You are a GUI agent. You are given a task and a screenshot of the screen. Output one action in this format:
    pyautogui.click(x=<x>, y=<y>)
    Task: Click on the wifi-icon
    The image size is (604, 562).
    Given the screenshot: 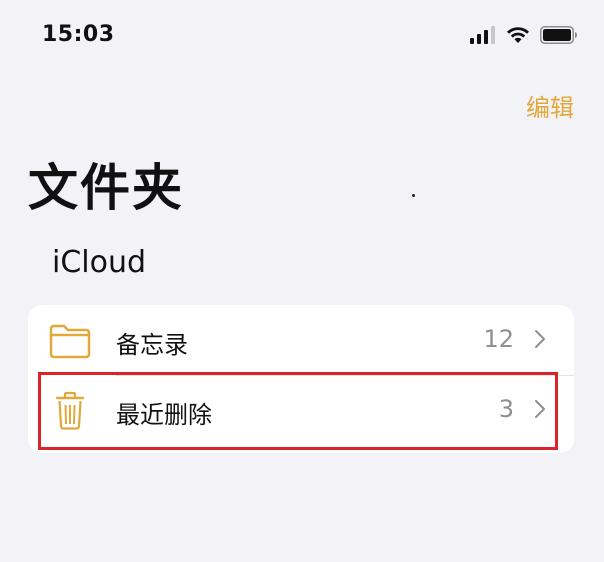 What is the action you would take?
    pyautogui.click(x=518, y=35)
    